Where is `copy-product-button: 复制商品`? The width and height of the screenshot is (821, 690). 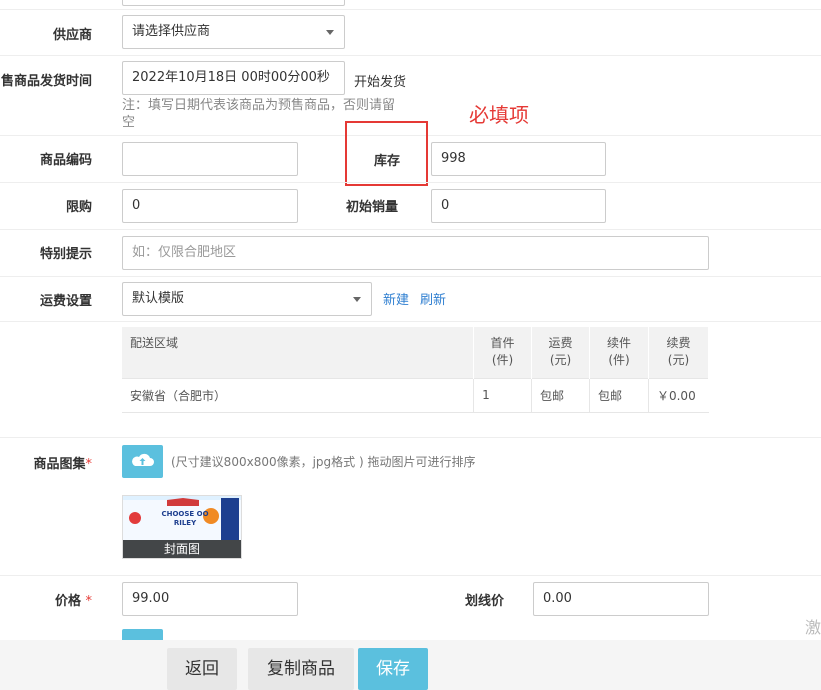
copy-product-button: 复制商品 is located at coordinates (301, 669).